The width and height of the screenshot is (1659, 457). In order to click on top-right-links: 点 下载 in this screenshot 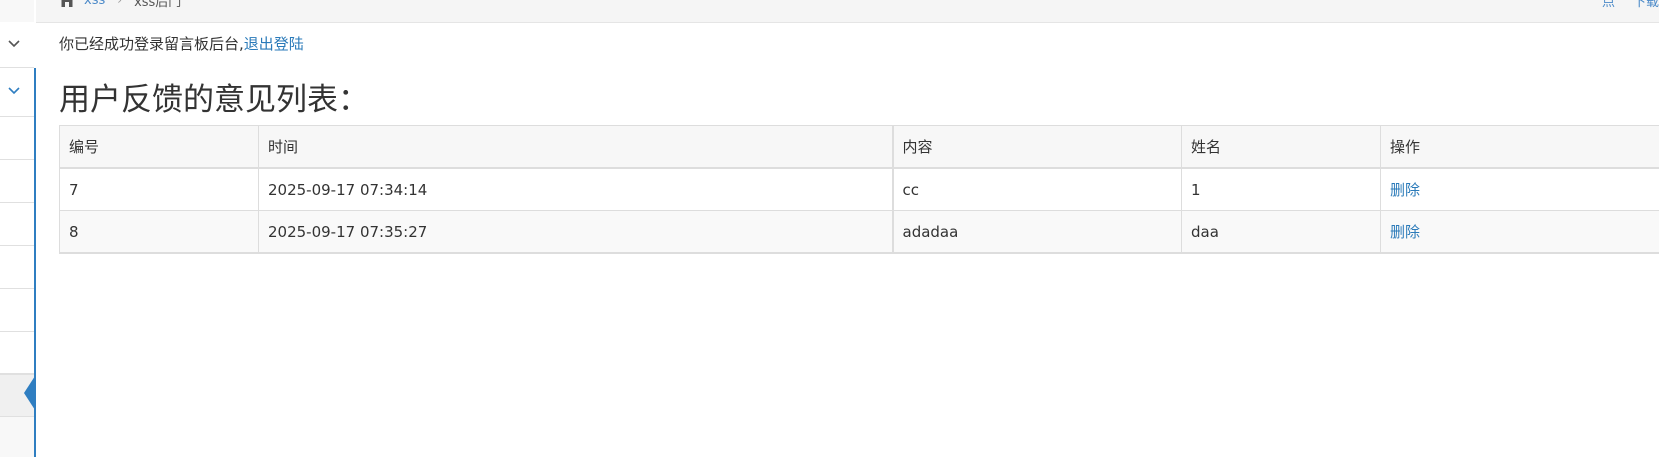, I will do `click(1621, 6)`.